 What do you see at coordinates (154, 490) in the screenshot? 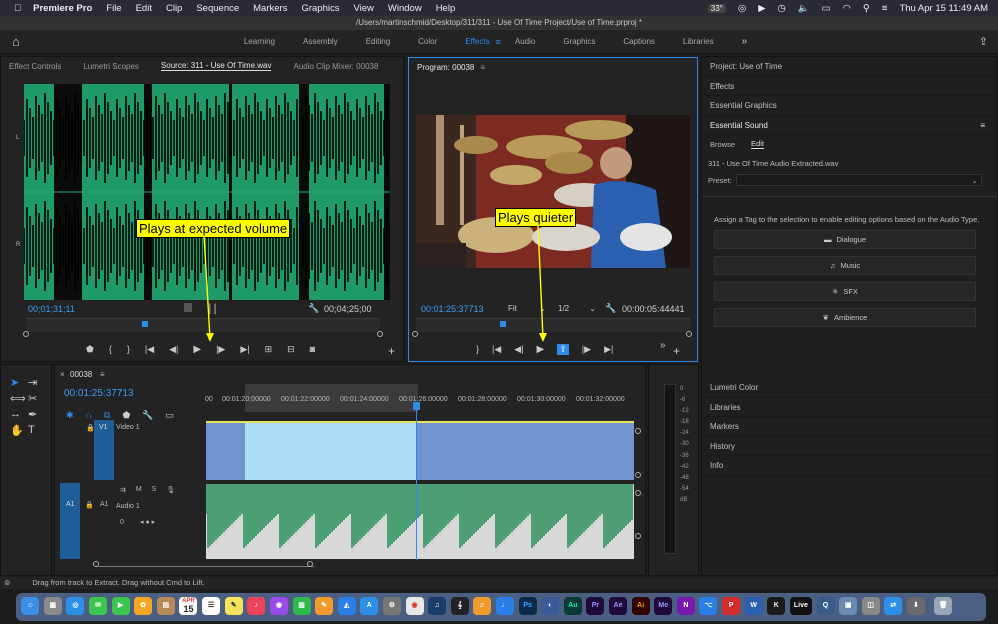
I see `solo-button: S` at bounding box center [154, 490].